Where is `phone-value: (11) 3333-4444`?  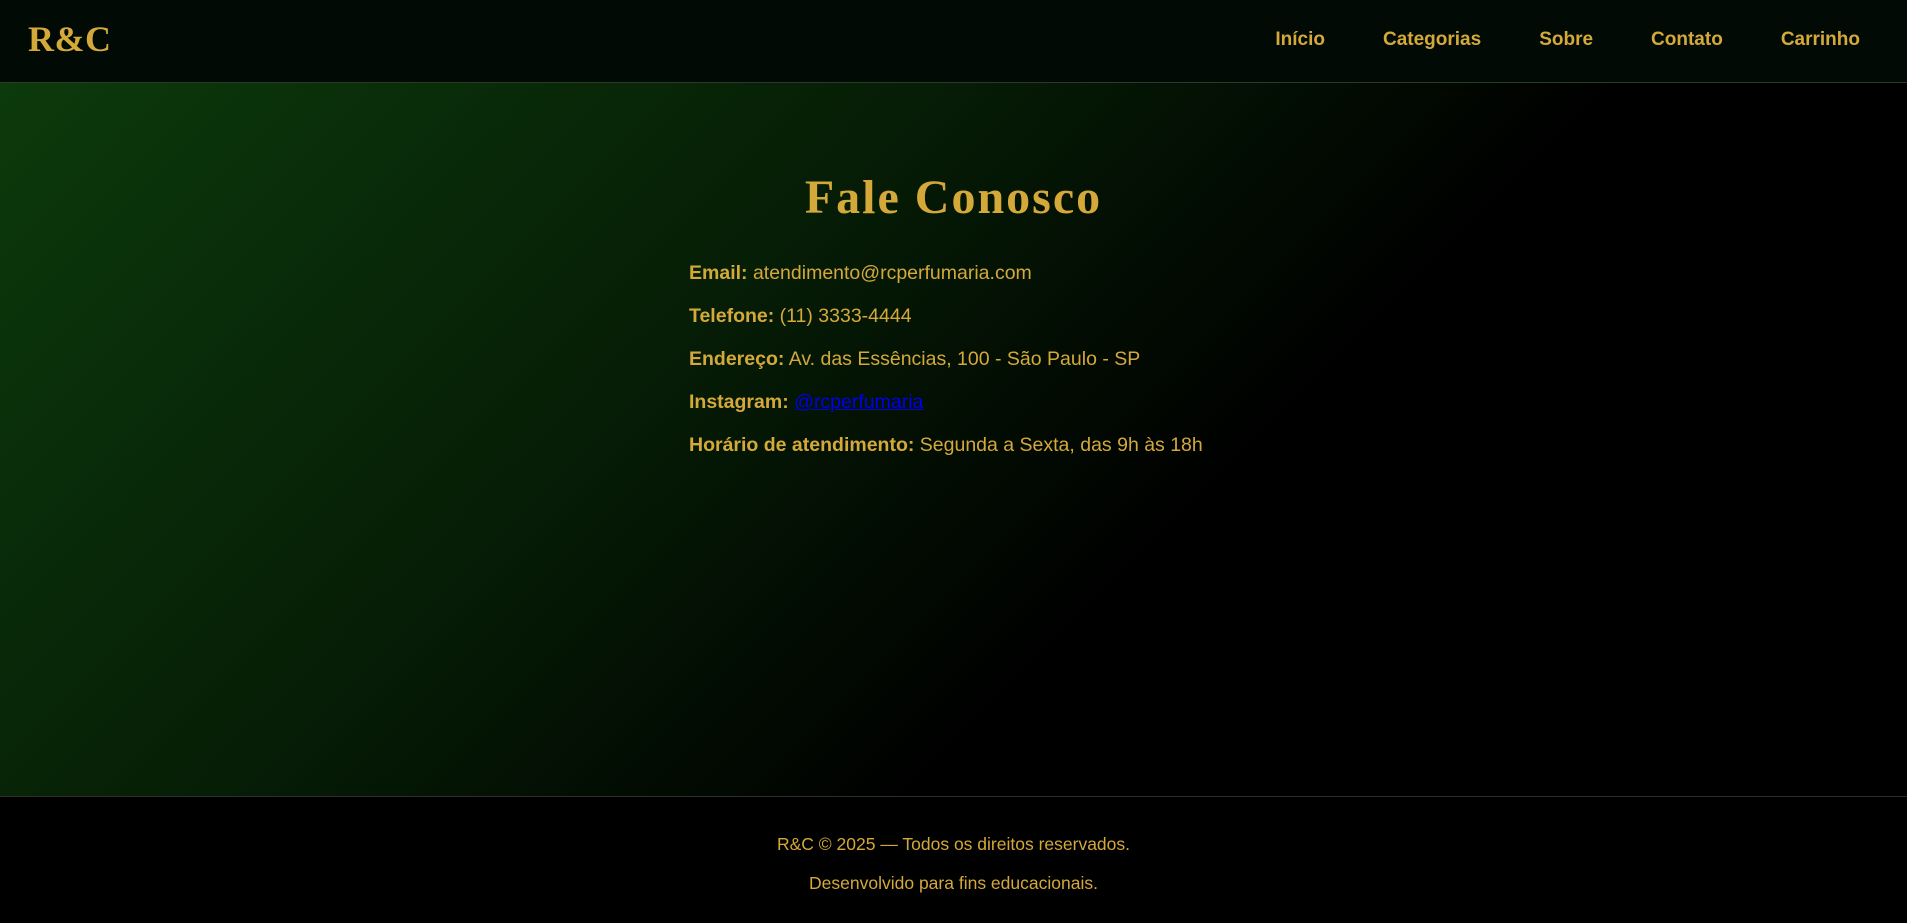
phone-value: (11) 3333-4444 is located at coordinates (845, 316).